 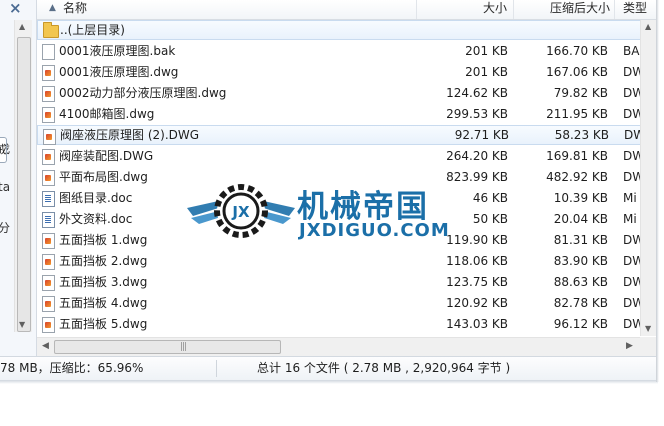 I want to click on file-compressed-size: 81.31 KB, so click(x=580, y=240).